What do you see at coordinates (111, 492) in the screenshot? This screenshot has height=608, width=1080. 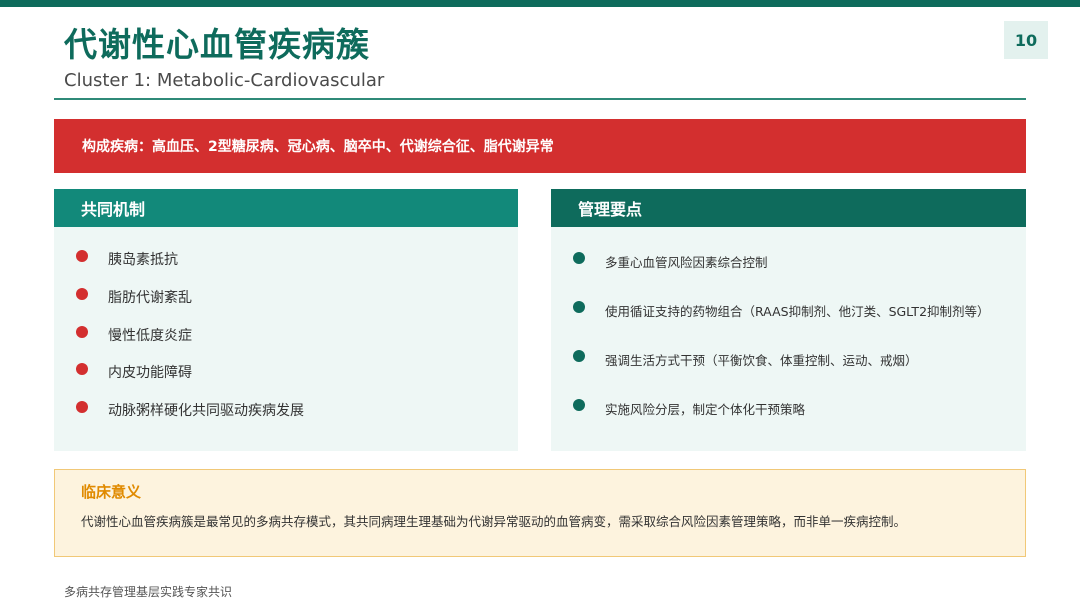 I see `clinical-significance-title: 临床意义` at bounding box center [111, 492].